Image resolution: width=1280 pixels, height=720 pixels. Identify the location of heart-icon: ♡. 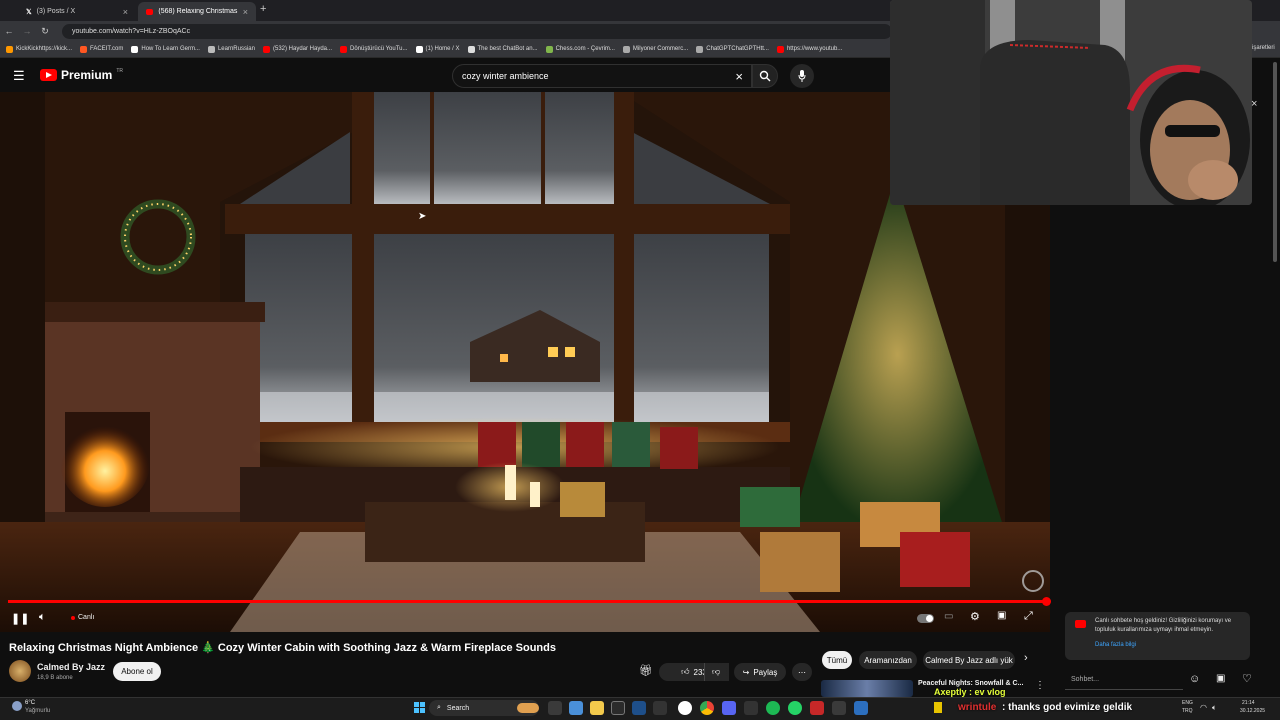
(1247, 678).